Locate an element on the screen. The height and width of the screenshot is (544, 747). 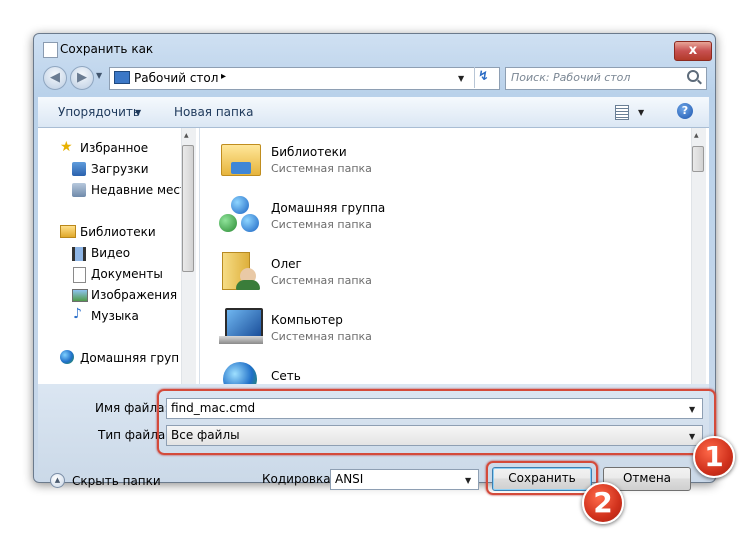
recent-places-icon is located at coordinates (79, 190).